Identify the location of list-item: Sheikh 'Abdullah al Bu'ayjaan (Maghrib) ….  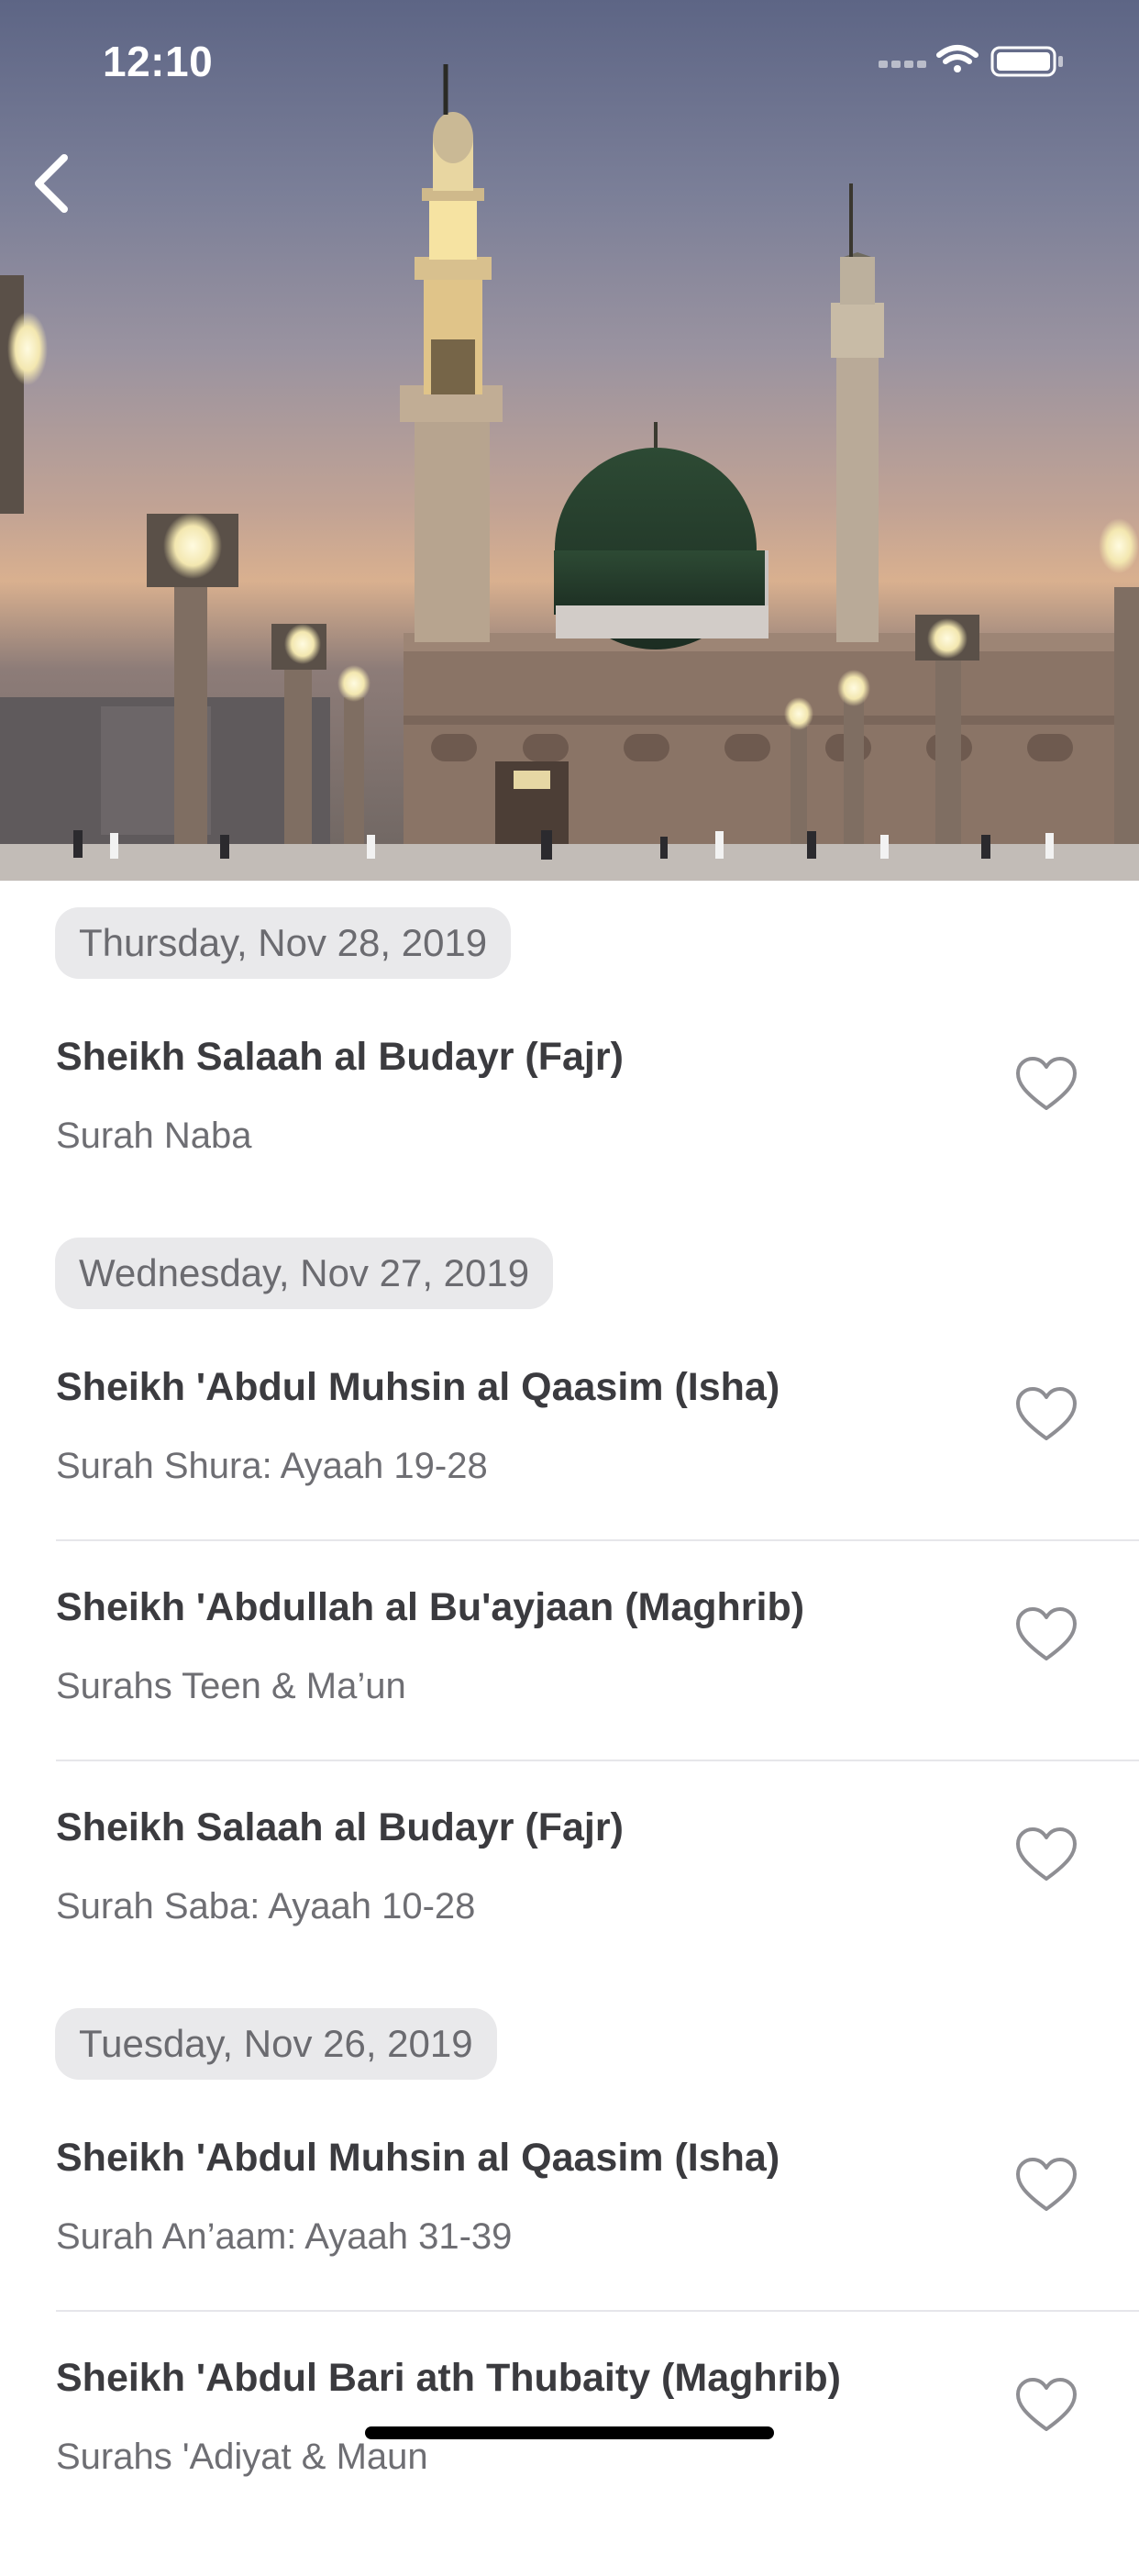
(569, 1695).